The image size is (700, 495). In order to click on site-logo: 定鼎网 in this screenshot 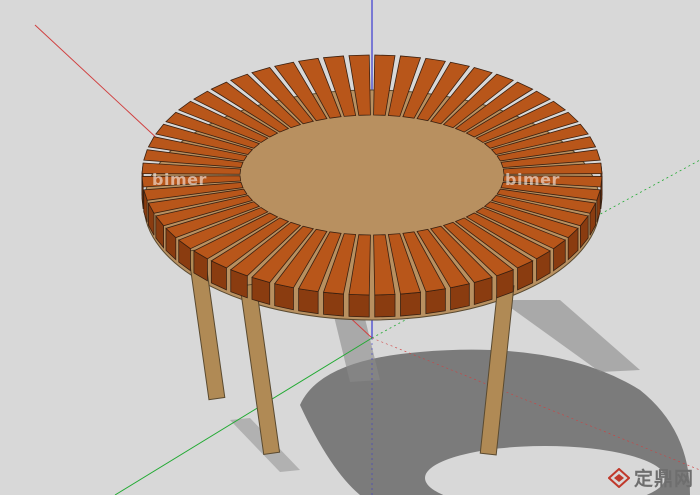, I will do `click(650, 477)`.